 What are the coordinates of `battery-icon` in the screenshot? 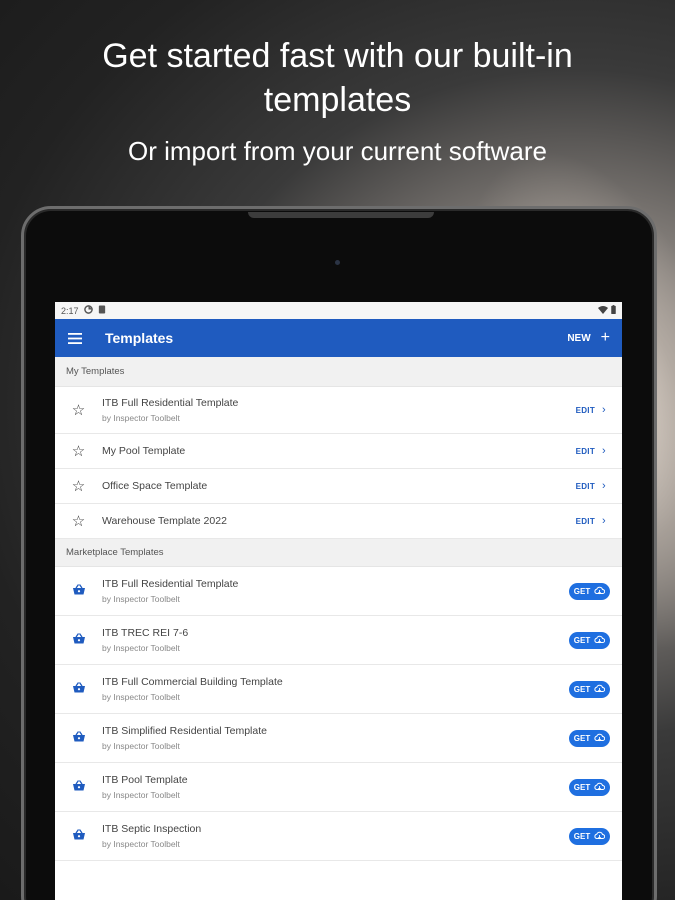 It's located at (613, 310).